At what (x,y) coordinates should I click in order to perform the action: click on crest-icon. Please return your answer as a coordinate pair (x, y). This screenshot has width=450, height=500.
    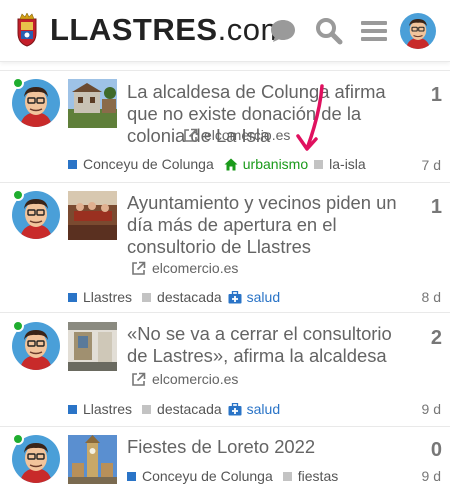
    Looking at the image, I should click on (27, 30).